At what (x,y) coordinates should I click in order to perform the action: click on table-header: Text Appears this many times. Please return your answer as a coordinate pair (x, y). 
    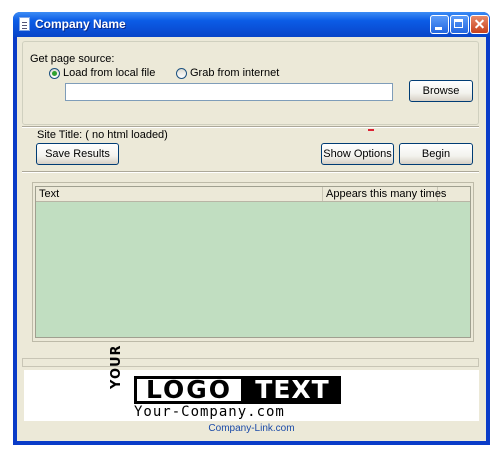
    Looking at the image, I should click on (253, 194).